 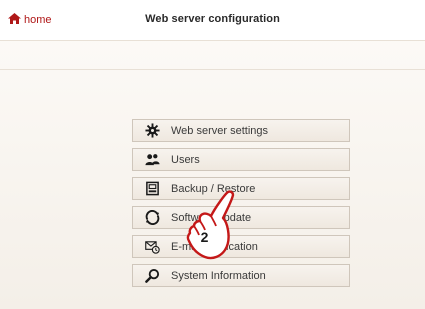 What do you see at coordinates (241, 159) in the screenshot?
I see `menu-item-users: Users` at bounding box center [241, 159].